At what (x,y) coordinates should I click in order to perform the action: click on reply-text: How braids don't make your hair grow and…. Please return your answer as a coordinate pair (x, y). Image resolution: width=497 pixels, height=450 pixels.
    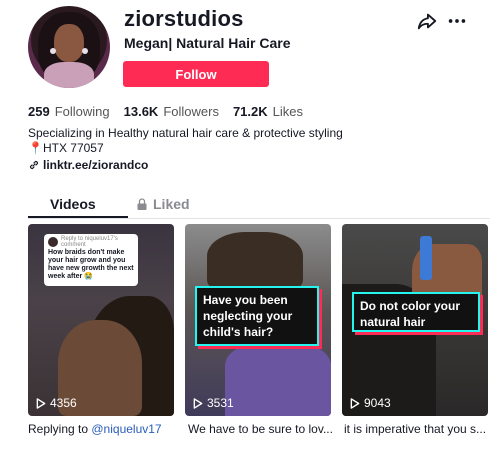
    Looking at the image, I should click on (91, 264).